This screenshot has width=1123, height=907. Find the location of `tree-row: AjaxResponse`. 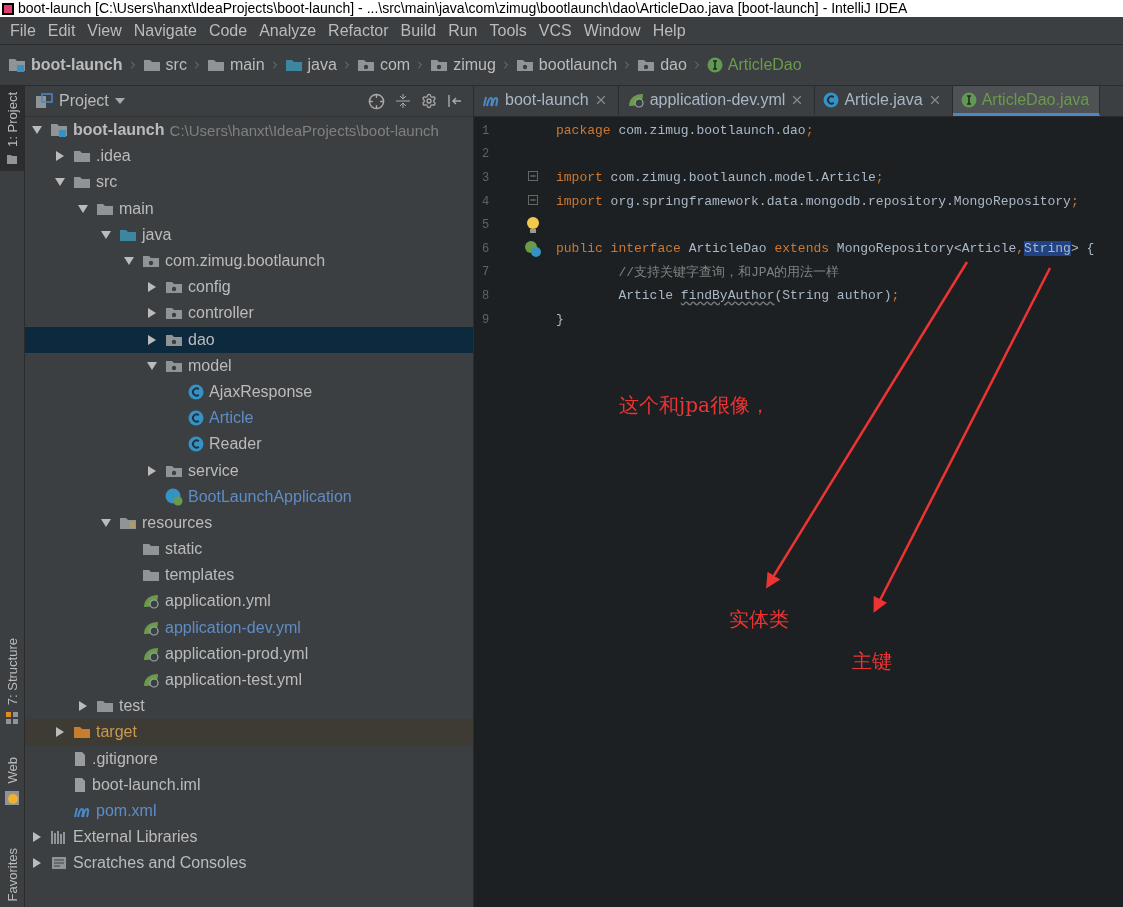

tree-row: AjaxResponse is located at coordinates (249, 392).